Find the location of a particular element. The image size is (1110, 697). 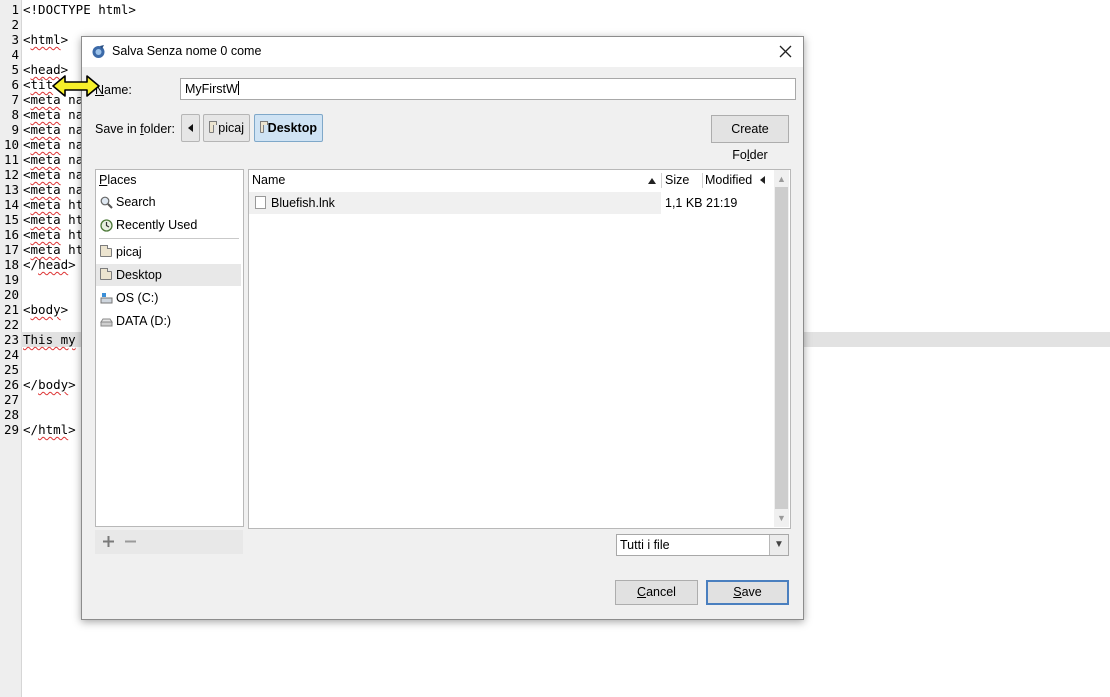

line-number: 12 is located at coordinates (11, 174).